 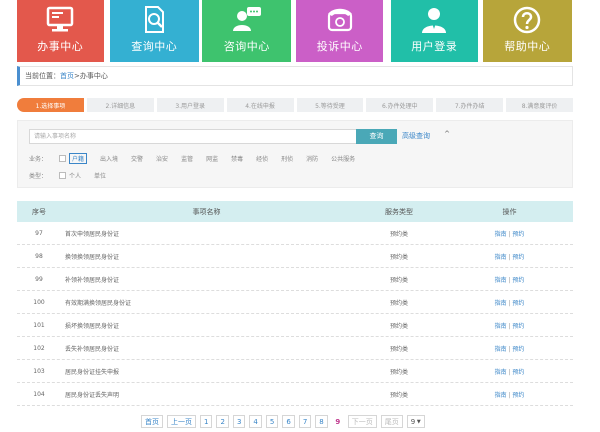 I want to click on page-number-button: 3, so click(x=239, y=421).